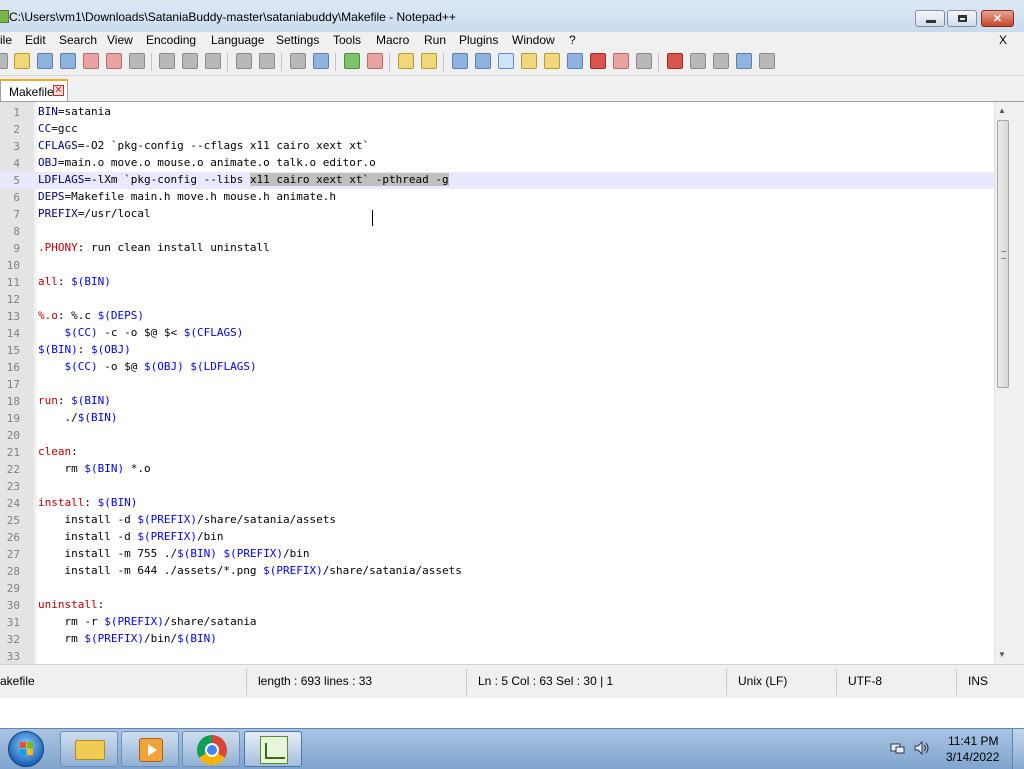  I want to click on menu-encoding: Encoding, so click(171, 40).